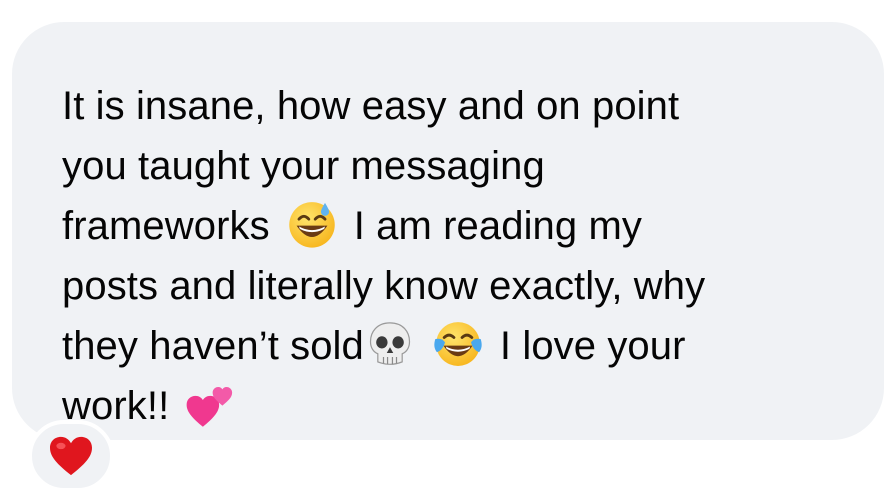 Image resolution: width=891 pixels, height=501 pixels. I want to click on message-line-4: posts and literally know exactly, why, so click(467, 286).